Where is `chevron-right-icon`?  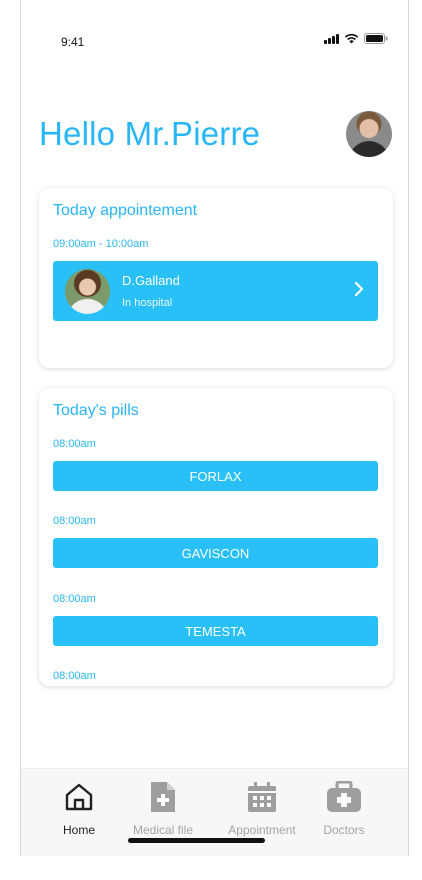
chevron-right-icon is located at coordinates (359, 291).